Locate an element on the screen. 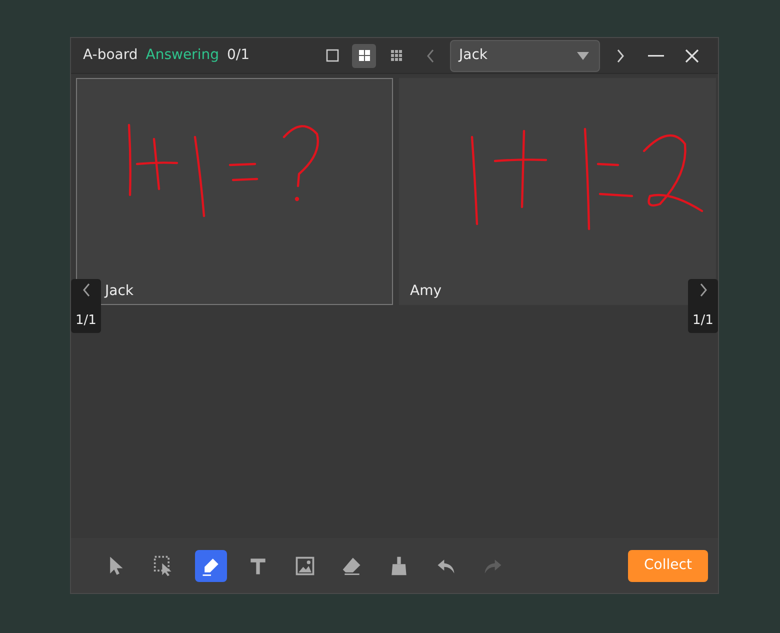 The image size is (780, 633). caret-icon is located at coordinates (583, 56).